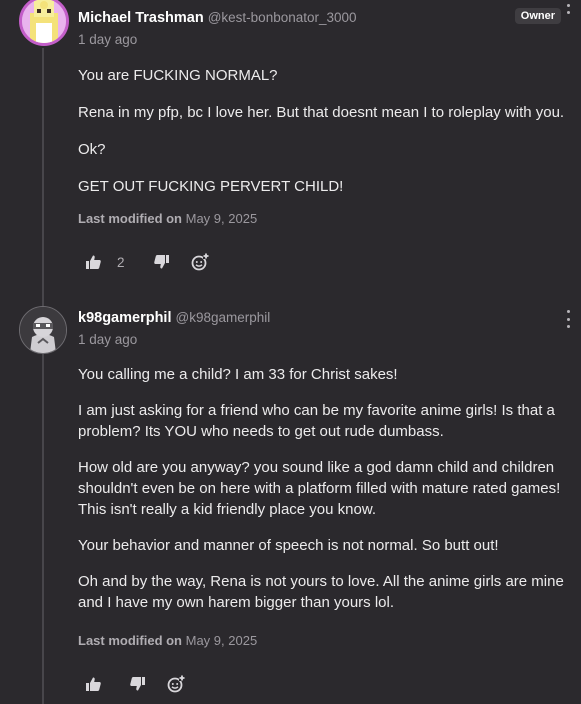 The height and width of the screenshot is (704, 581). Describe the element at coordinates (105, 262) in the screenshot. I see `like-button: 2` at that location.